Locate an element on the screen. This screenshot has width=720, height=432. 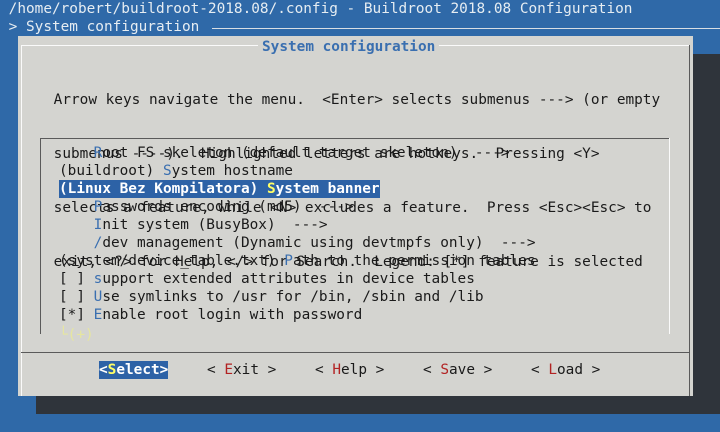
dialog-border-right is located at coordinates (689, 220).